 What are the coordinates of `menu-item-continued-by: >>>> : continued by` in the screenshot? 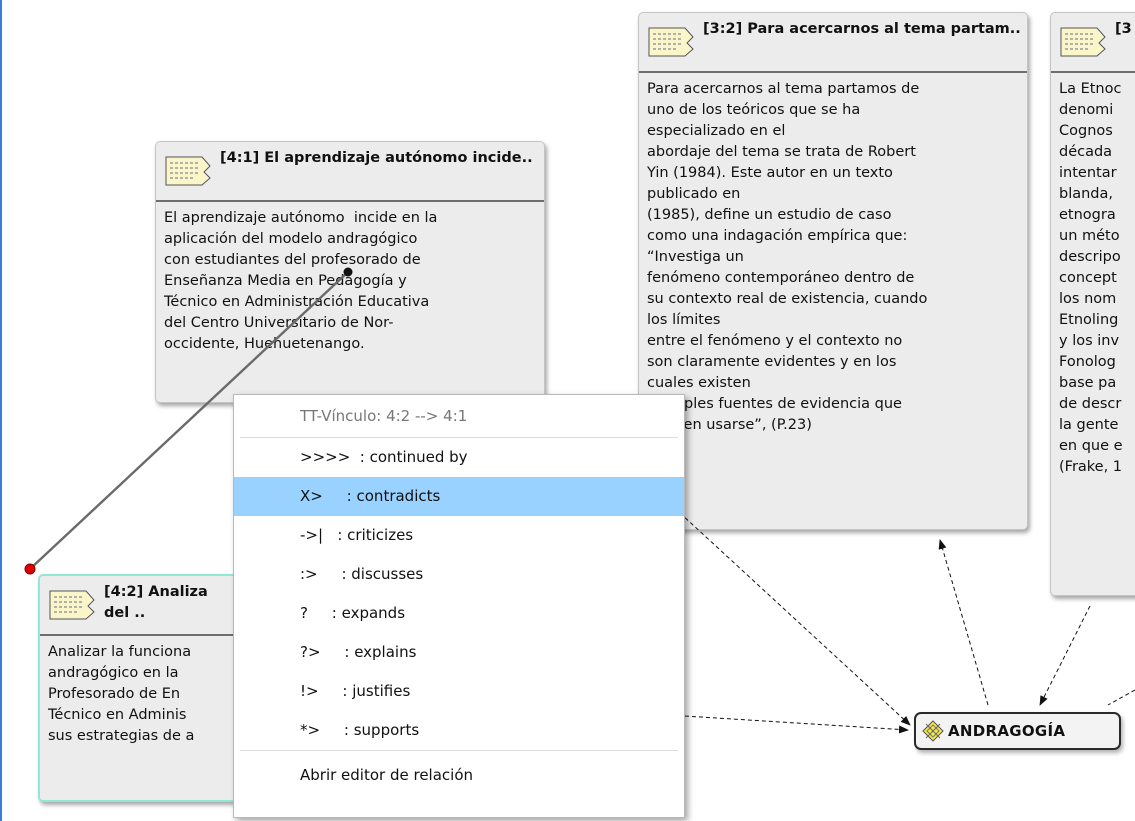 It's located at (459, 457).